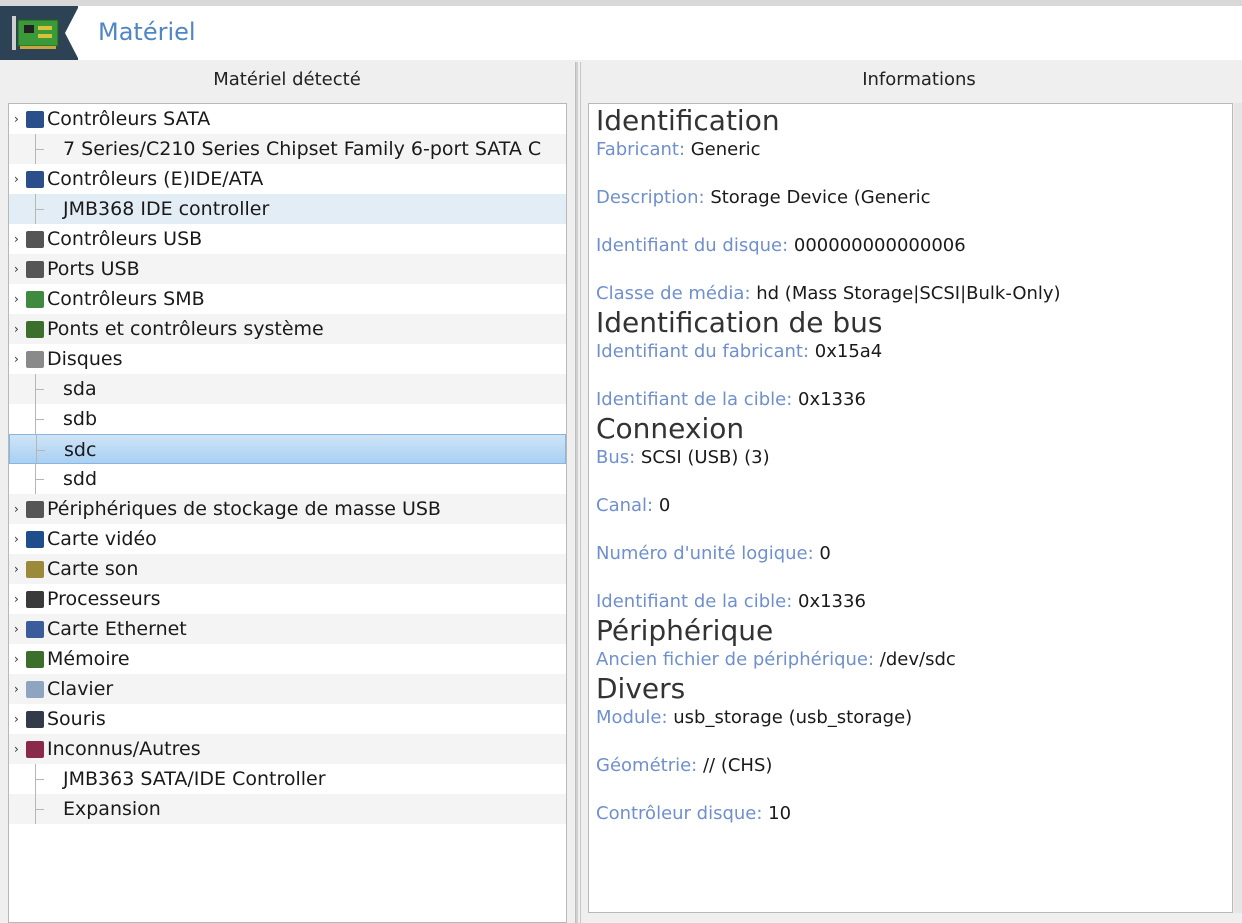 The height and width of the screenshot is (923, 1242). What do you see at coordinates (287, 299) in the screenshot?
I see `tree-category: › Contrôleurs SMB` at bounding box center [287, 299].